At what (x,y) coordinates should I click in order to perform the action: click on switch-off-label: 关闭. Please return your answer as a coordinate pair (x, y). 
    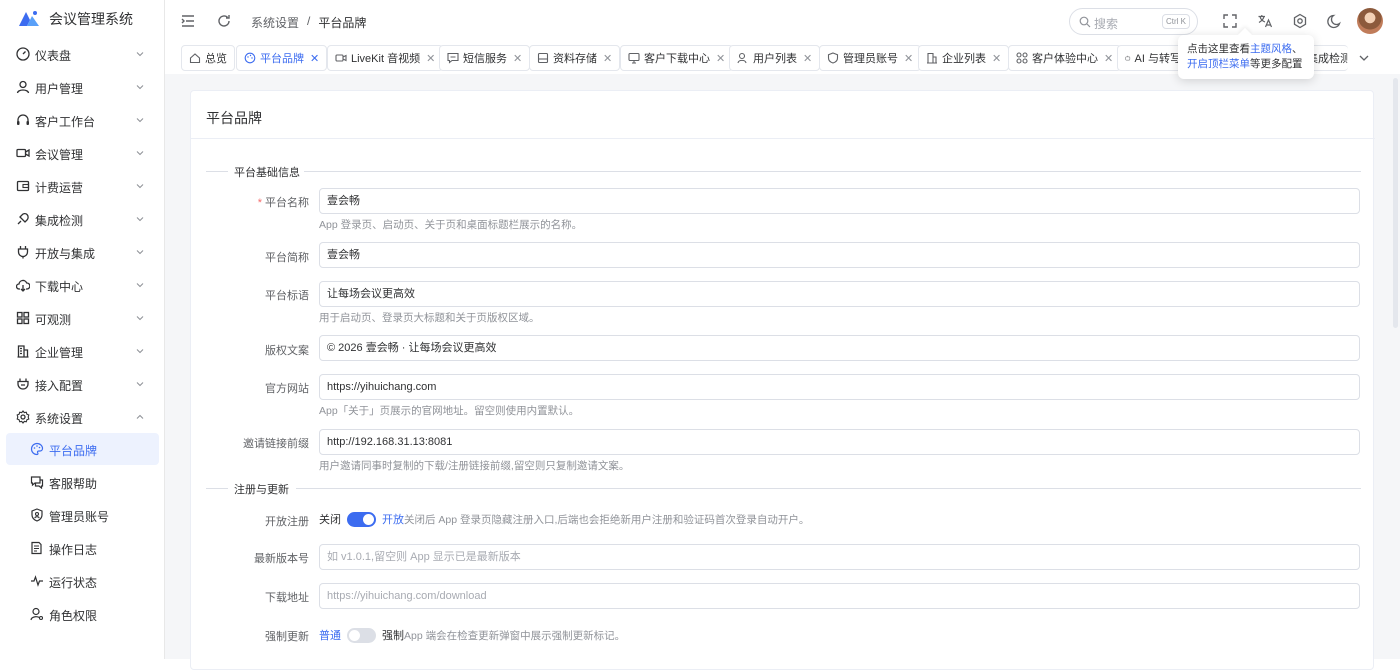
    Looking at the image, I should click on (330, 519).